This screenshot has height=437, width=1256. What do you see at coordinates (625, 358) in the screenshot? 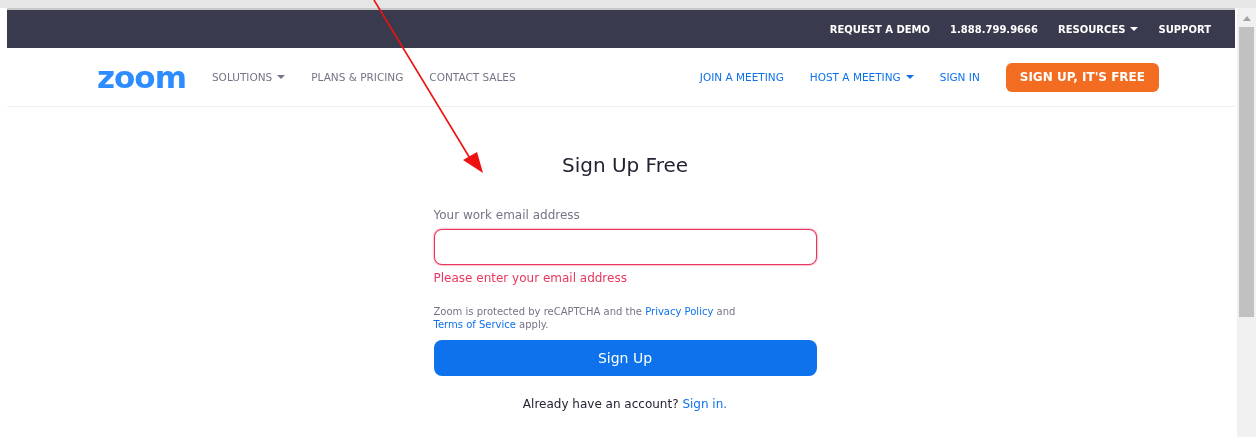
I see `sign-up-button: Sign Up` at bounding box center [625, 358].